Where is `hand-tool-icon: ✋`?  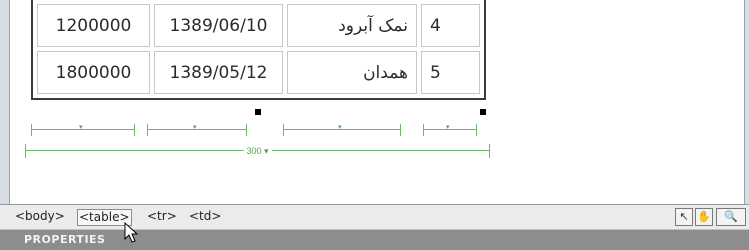 hand-tool-icon: ✋ is located at coordinates (704, 217).